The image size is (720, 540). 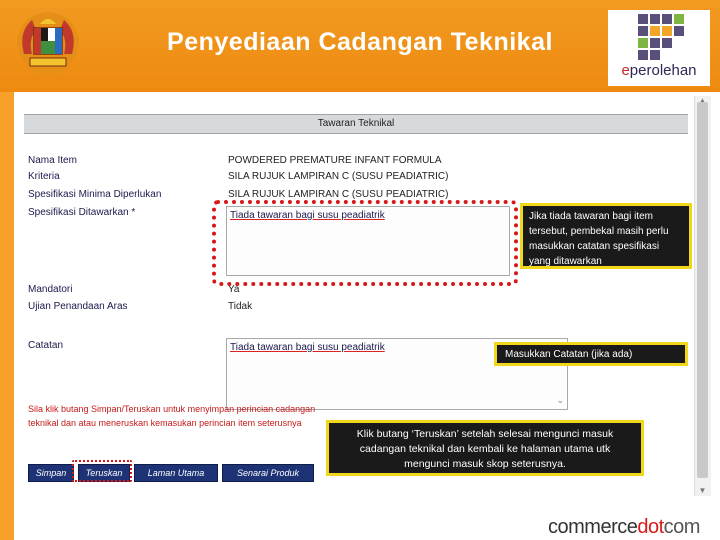 What do you see at coordinates (7, 316) in the screenshot?
I see `left-stripe` at bounding box center [7, 316].